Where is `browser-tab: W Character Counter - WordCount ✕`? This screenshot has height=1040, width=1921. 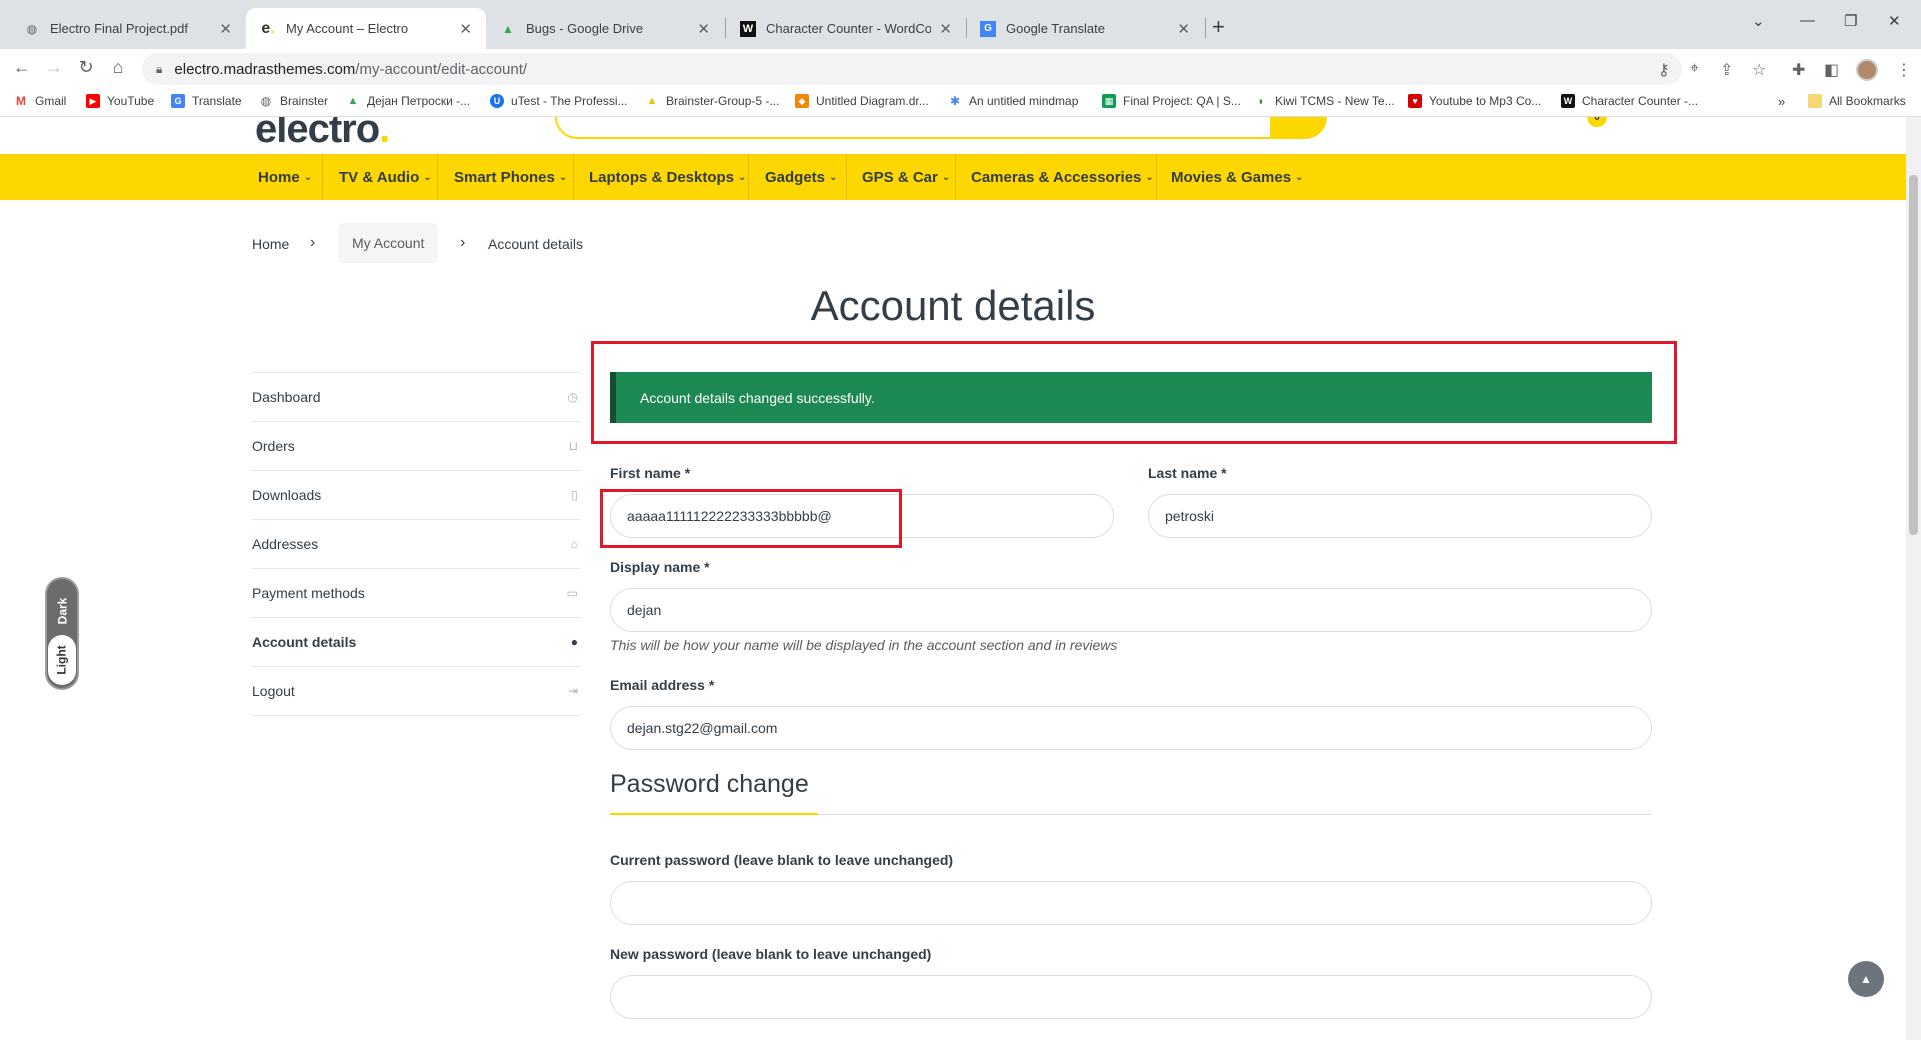 browser-tab: W Character Counter - WordCount ✕ is located at coordinates (846, 28).